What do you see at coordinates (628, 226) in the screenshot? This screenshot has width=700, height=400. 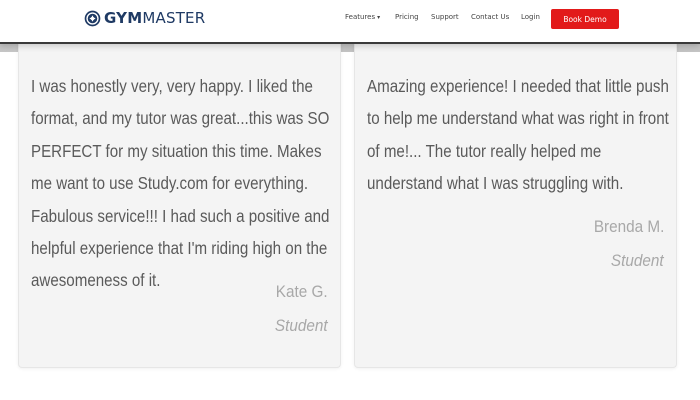 I see `testimonial-author: Brenda M.` at bounding box center [628, 226].